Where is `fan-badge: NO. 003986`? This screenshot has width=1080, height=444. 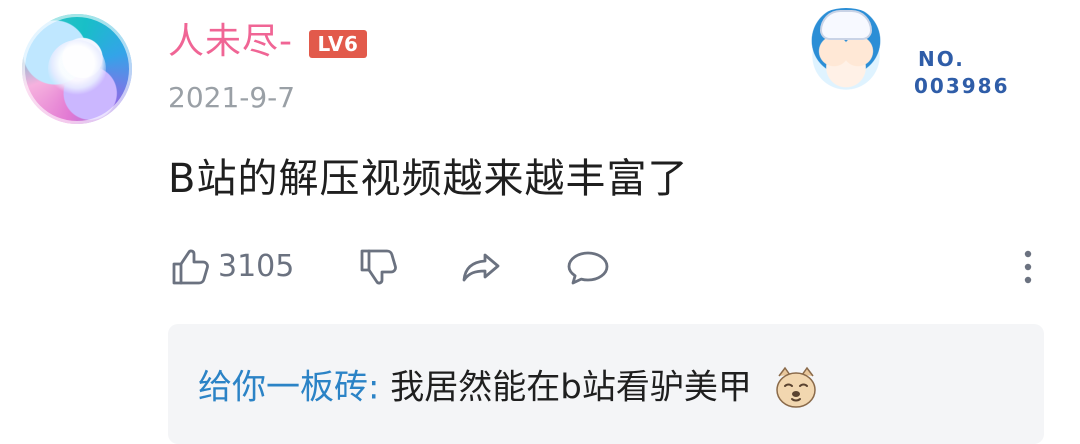
fan-badge: NO. 003986 is located at coordinates (906, 57).